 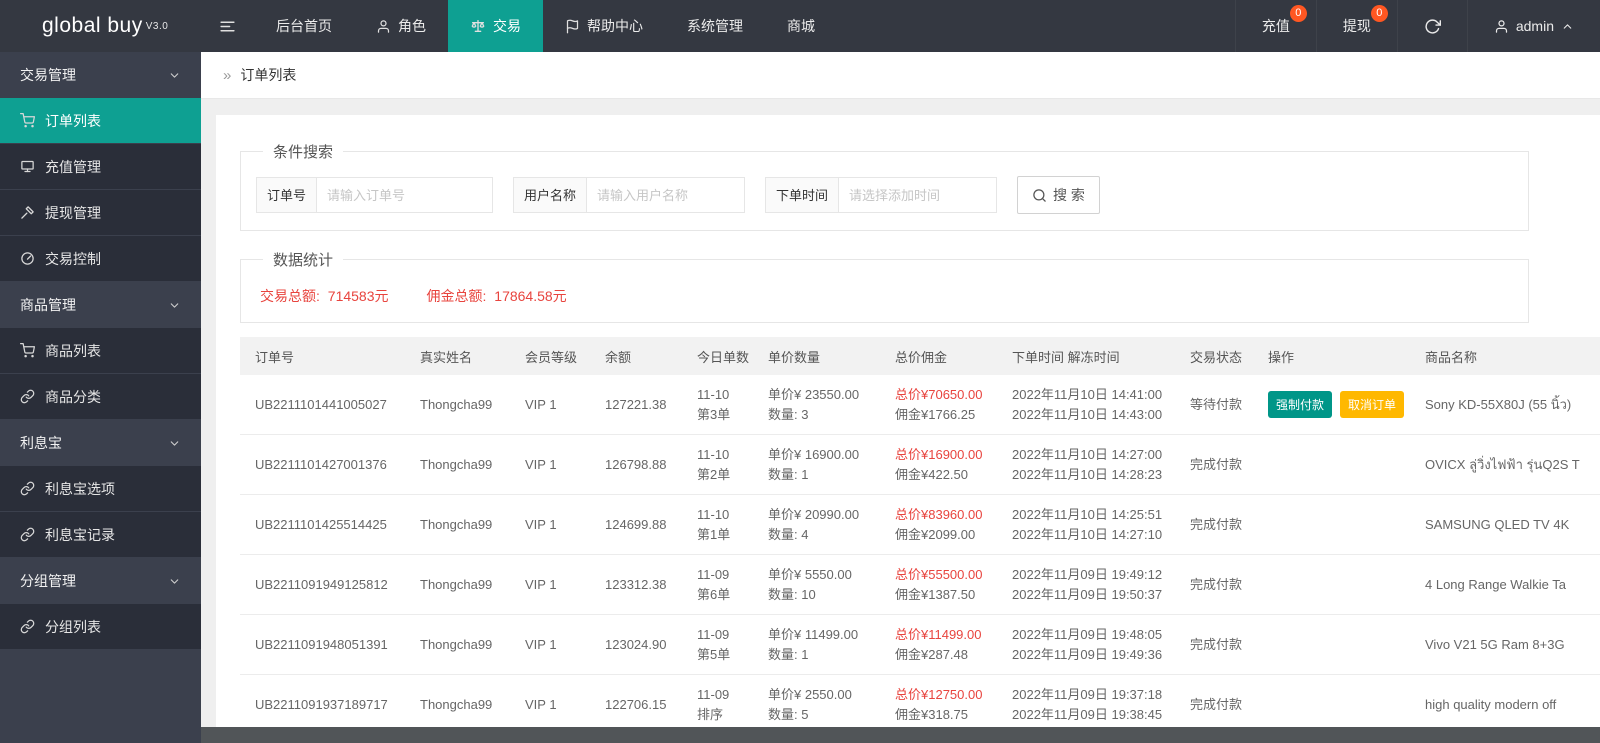 What do you see at coordinates (337, 405) in the screenshot?
I see `order-no-cell: UB2211101441005027` at bounding box center [337, 405].